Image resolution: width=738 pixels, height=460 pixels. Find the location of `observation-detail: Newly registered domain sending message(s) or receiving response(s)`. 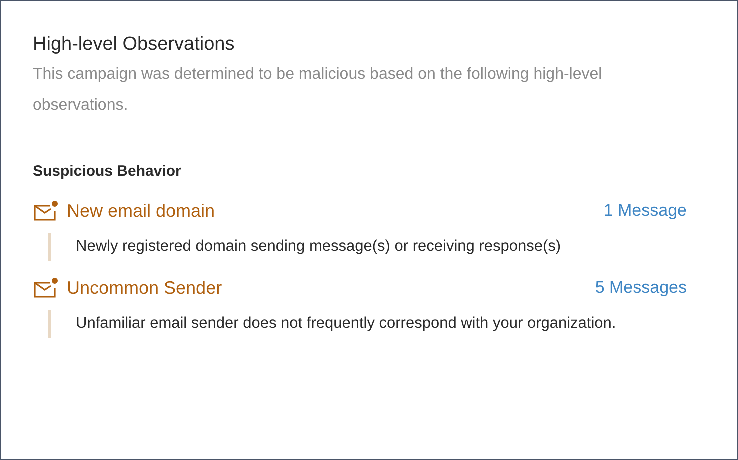

observation-detail: Newly registered domain sending message(s) or receiving response(s) is located at coordinates (367, 246).